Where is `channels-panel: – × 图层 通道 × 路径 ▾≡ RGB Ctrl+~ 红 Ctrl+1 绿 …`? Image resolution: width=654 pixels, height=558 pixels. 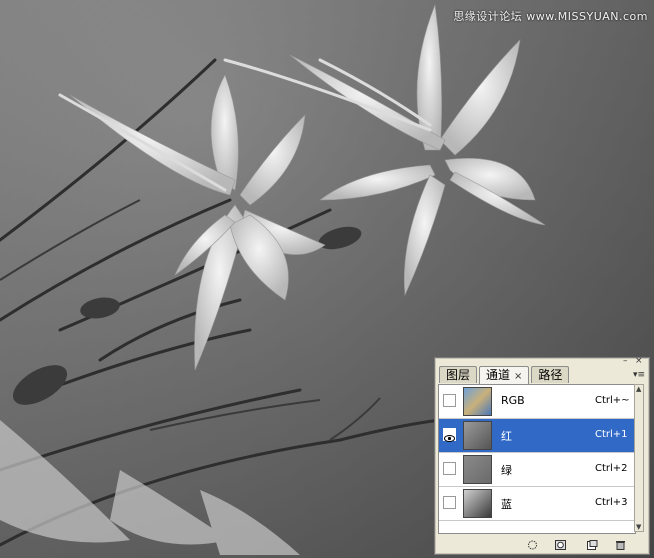
channels-panel: – × 图层 通道 × 路径 ▾≡ RGB Ctrl+~ 红 Ctrl+1 绿 … is located at coordinates (542, 455).